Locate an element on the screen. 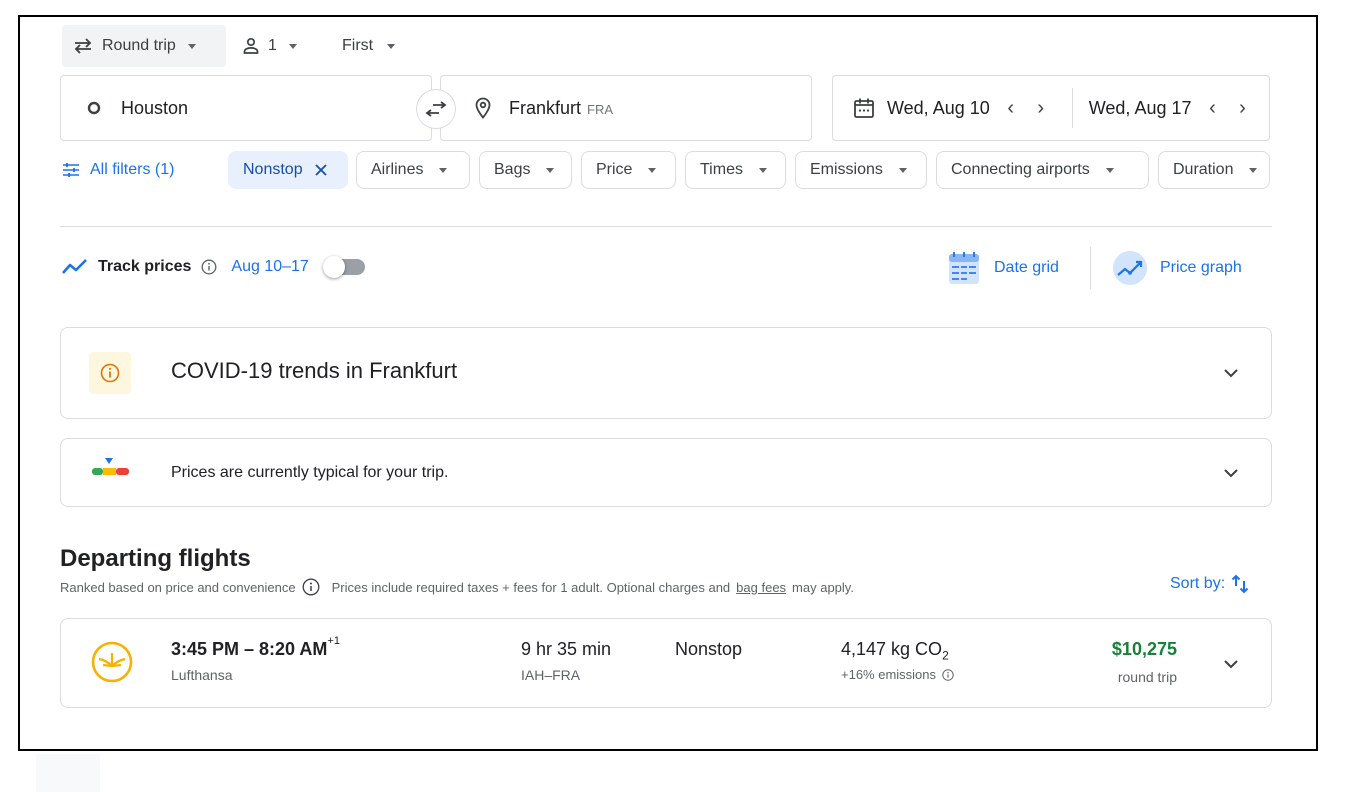  airlines-chip-label: Airlines is located at coordinates (397, 169).